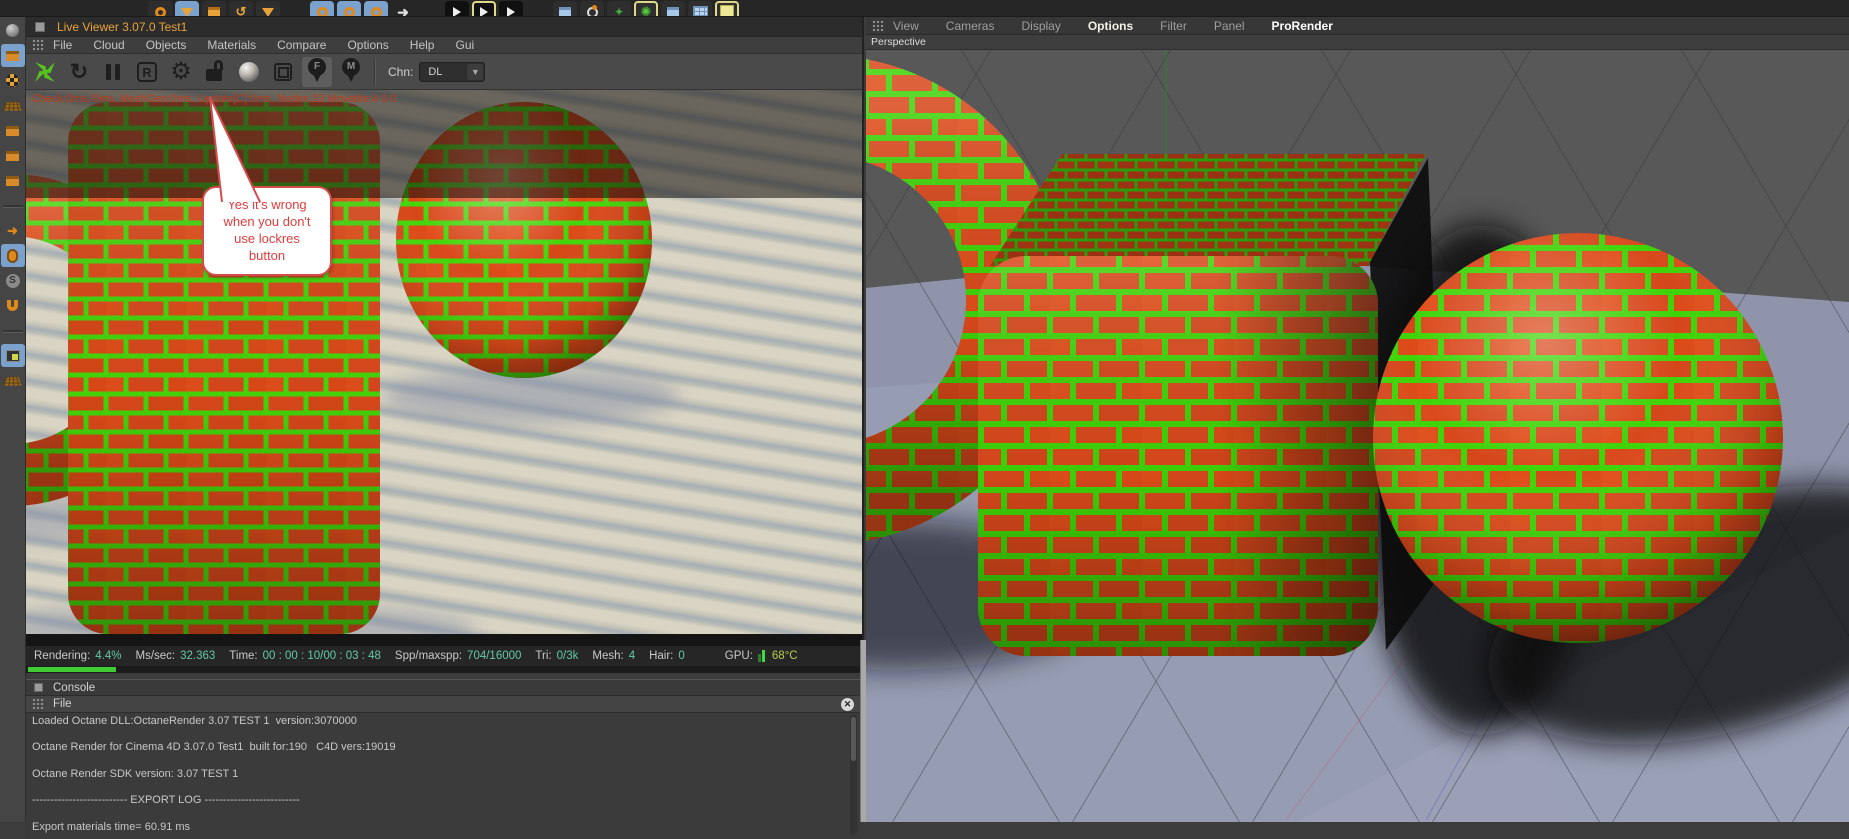 The width and height of the screenshot is (1849, 839). I want to click on green-deformer-icon: ✦, so click(619, 8).